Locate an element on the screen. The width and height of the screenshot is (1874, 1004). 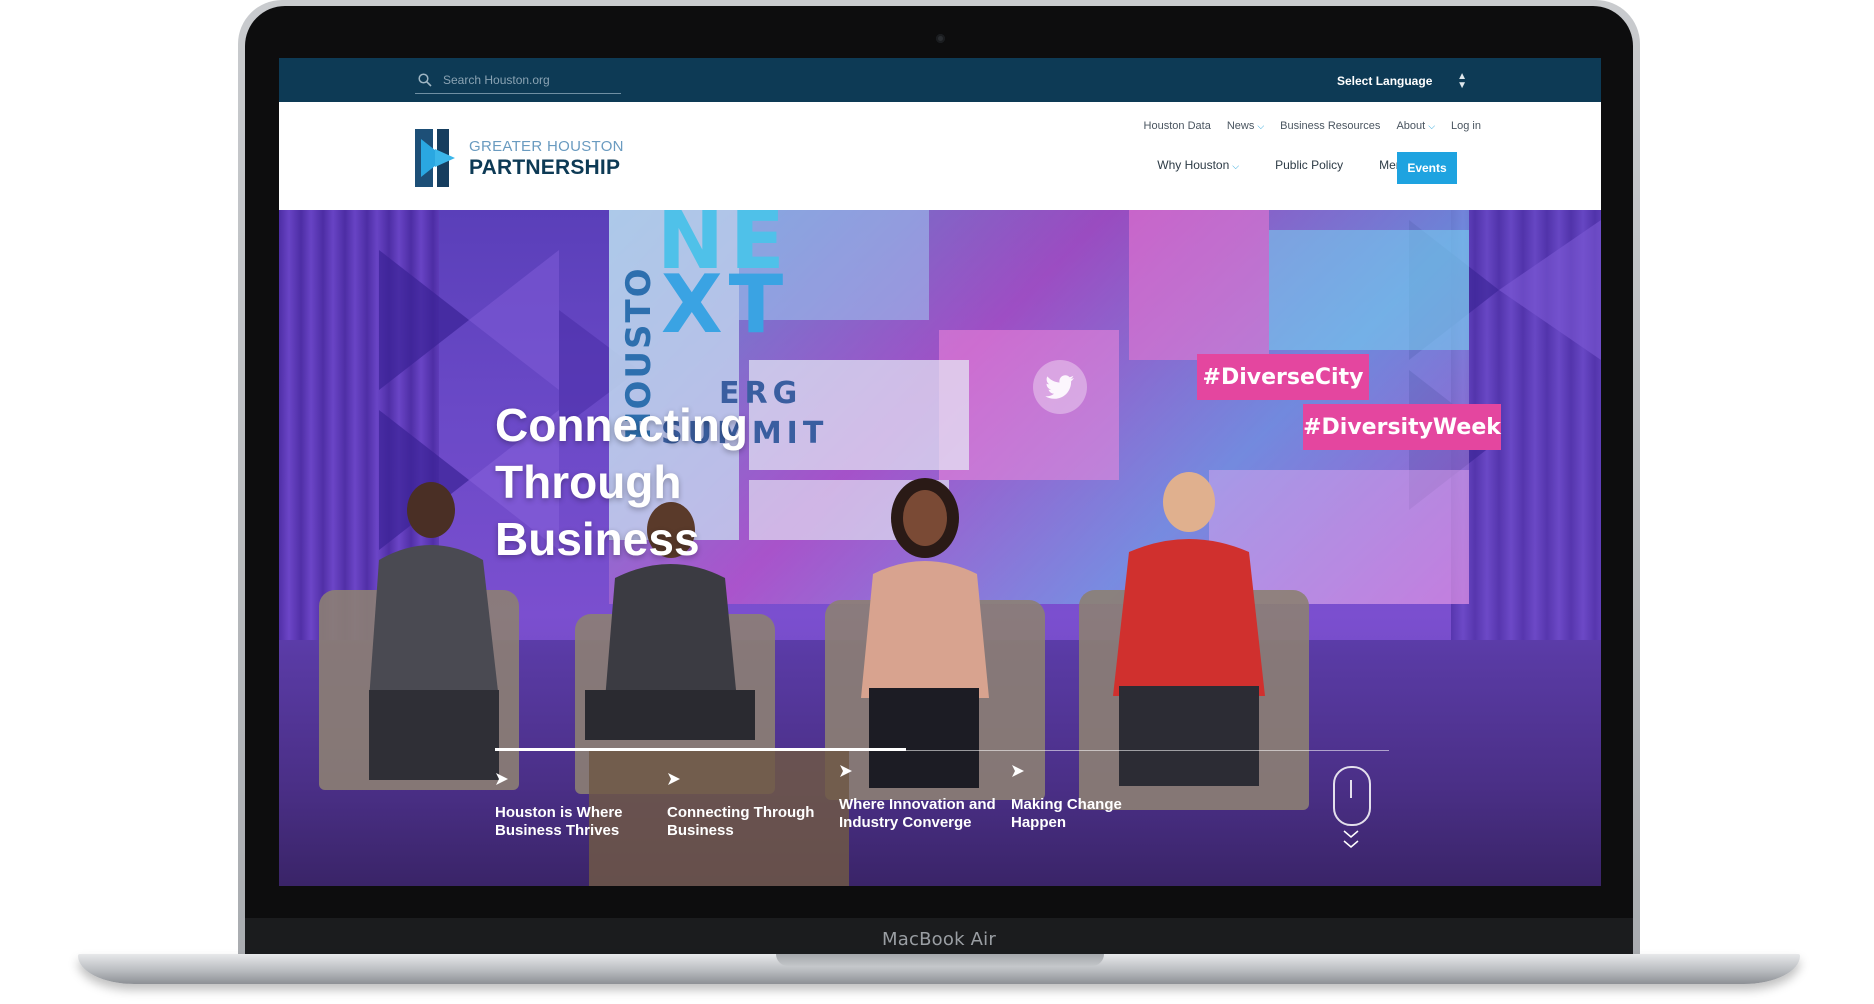
nav-about: About ⌵ is located at coordinates (1415, 126).